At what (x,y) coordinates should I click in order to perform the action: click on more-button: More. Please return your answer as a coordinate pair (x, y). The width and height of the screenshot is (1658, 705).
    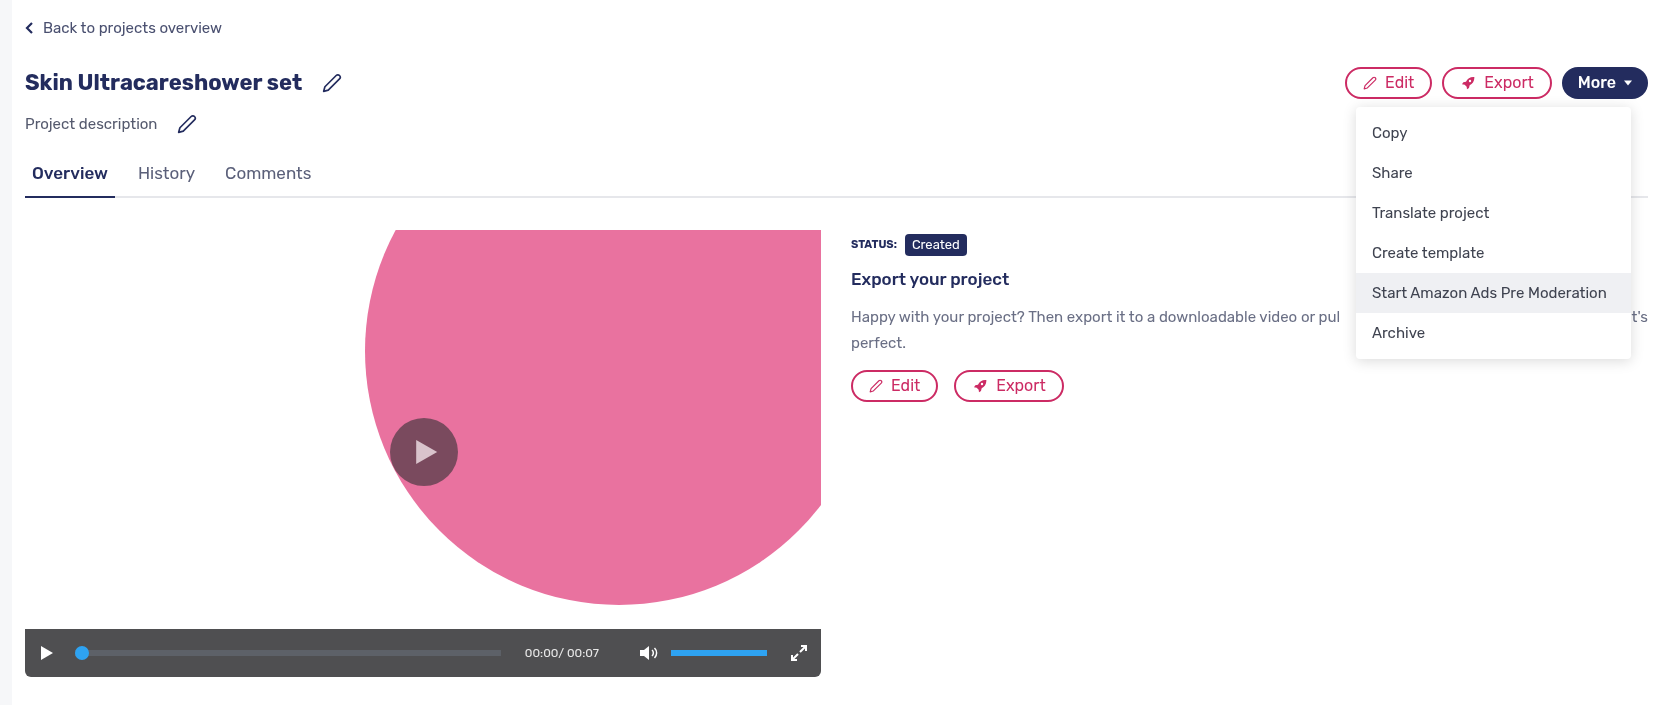
    Looking at the image, I should click on (1604, 82).